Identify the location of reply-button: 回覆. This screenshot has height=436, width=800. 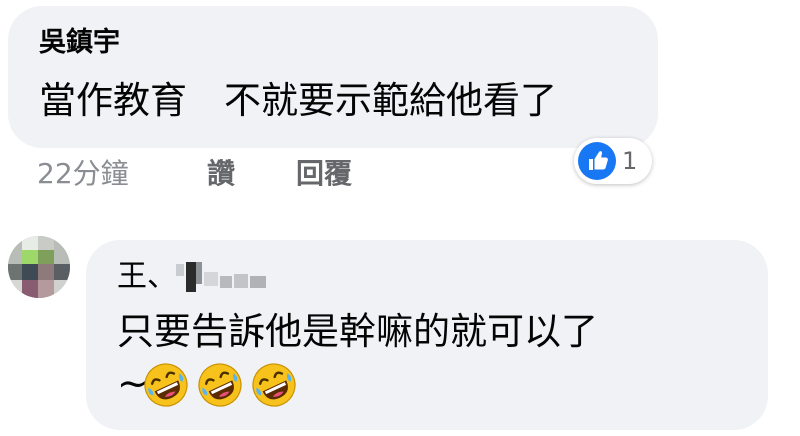
(324, 174).